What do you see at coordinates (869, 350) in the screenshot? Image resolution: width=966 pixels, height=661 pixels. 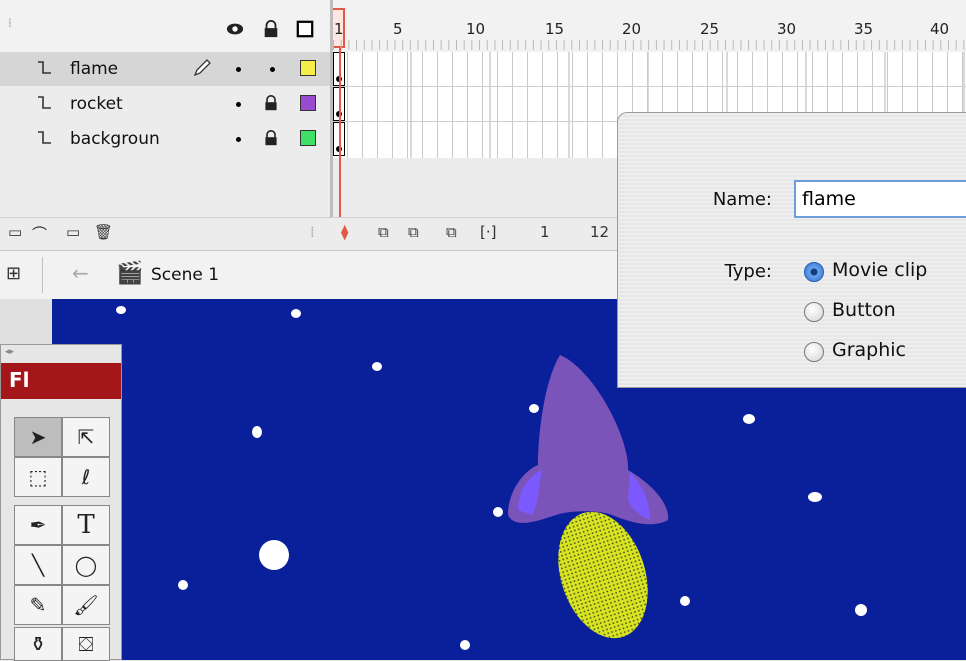 I see `radio-graphic-label: Graphic` at bounding box center [869, 350].